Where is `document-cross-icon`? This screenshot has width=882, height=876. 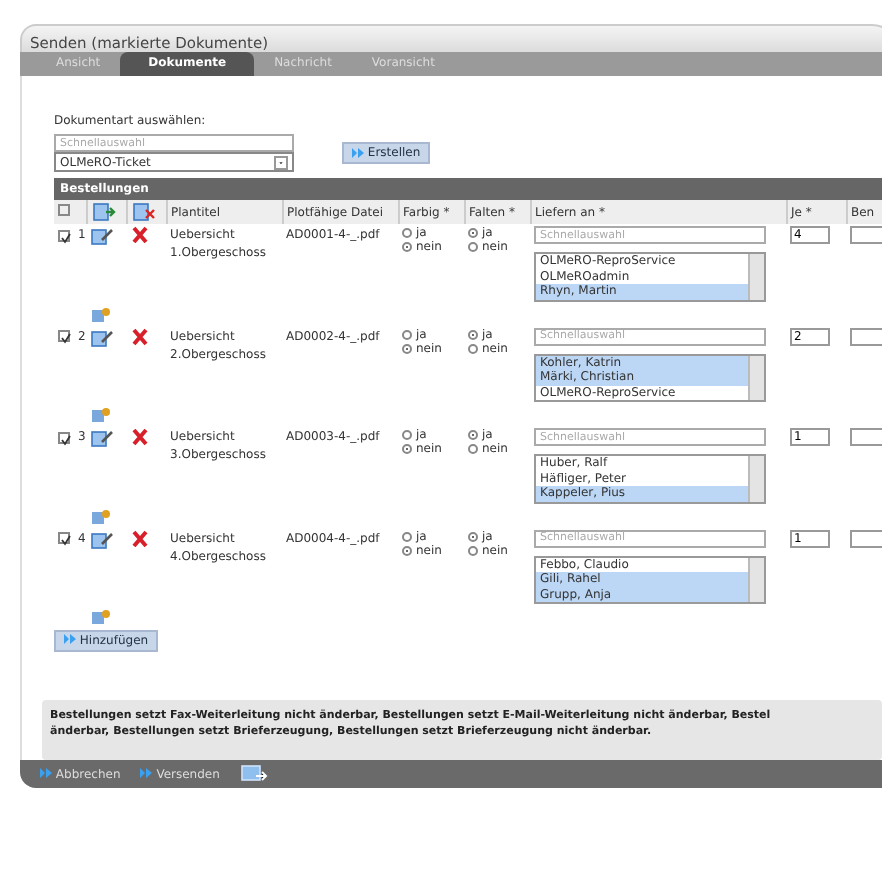
document-cross-icon is located at coordinates (143, 212).